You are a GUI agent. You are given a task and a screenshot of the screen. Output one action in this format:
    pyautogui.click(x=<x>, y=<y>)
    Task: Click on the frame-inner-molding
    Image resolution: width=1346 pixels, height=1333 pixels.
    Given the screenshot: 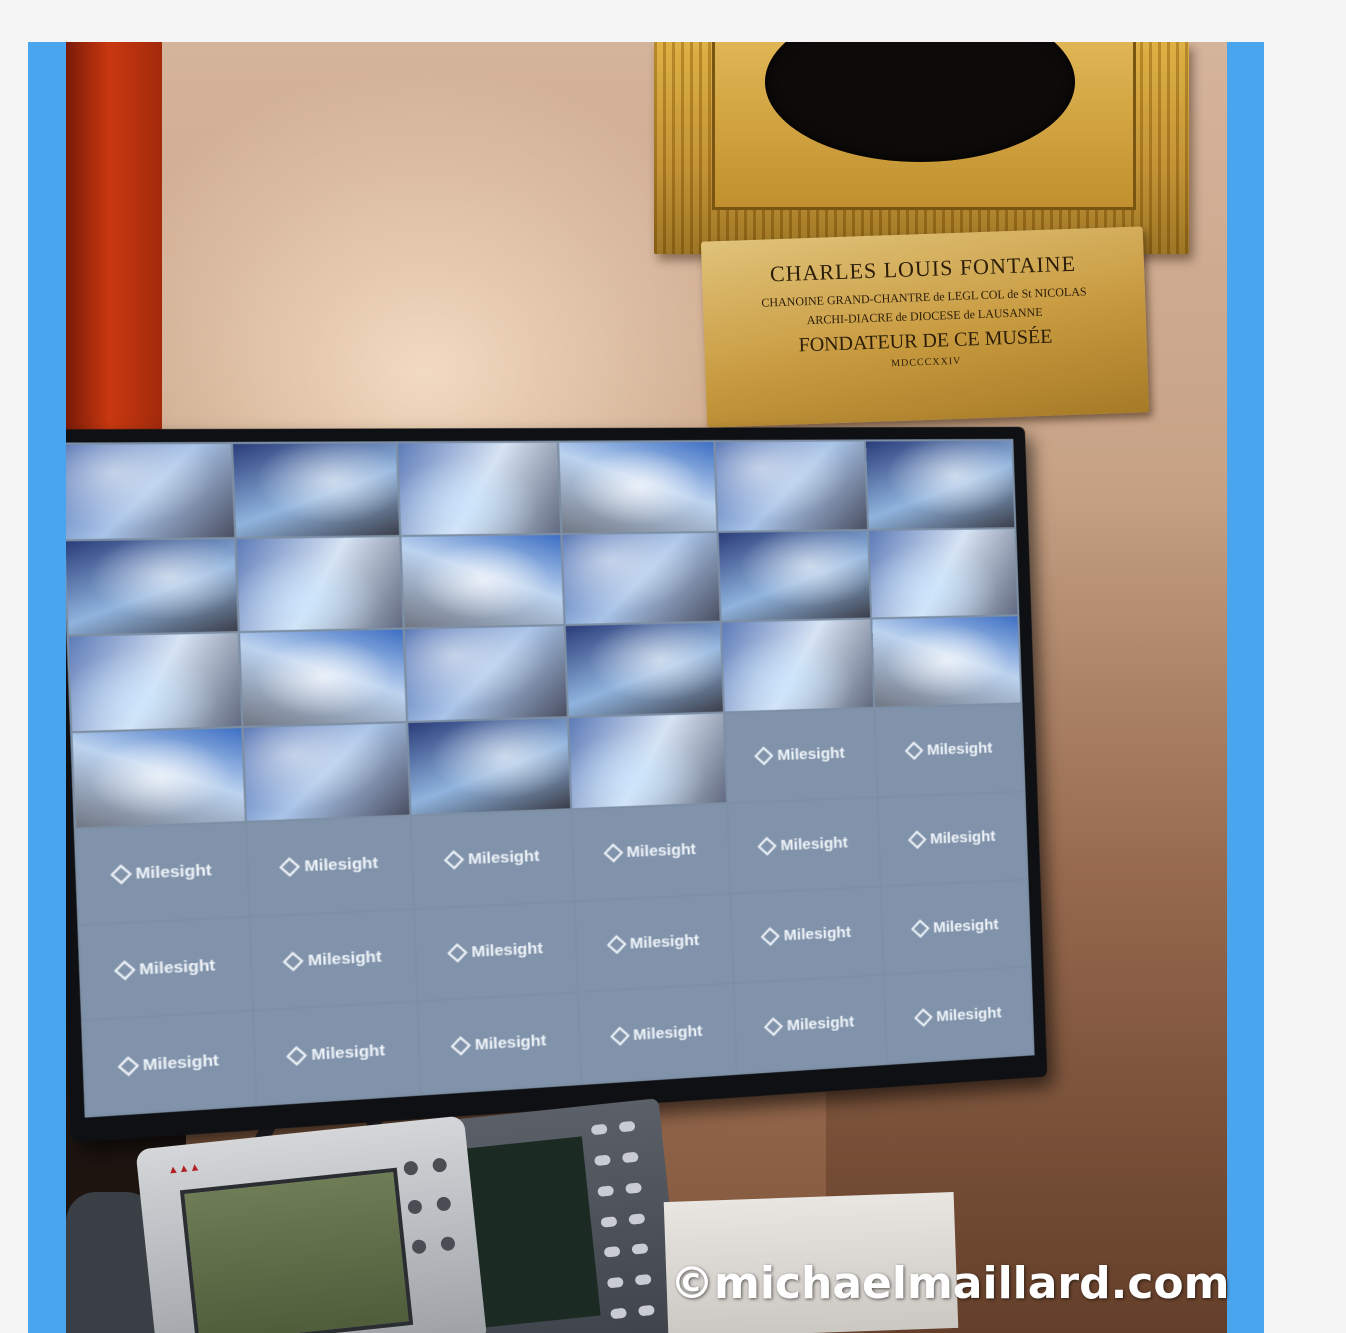 What is the action you would take?
    pyautogui.click(x=924, y=126)
    